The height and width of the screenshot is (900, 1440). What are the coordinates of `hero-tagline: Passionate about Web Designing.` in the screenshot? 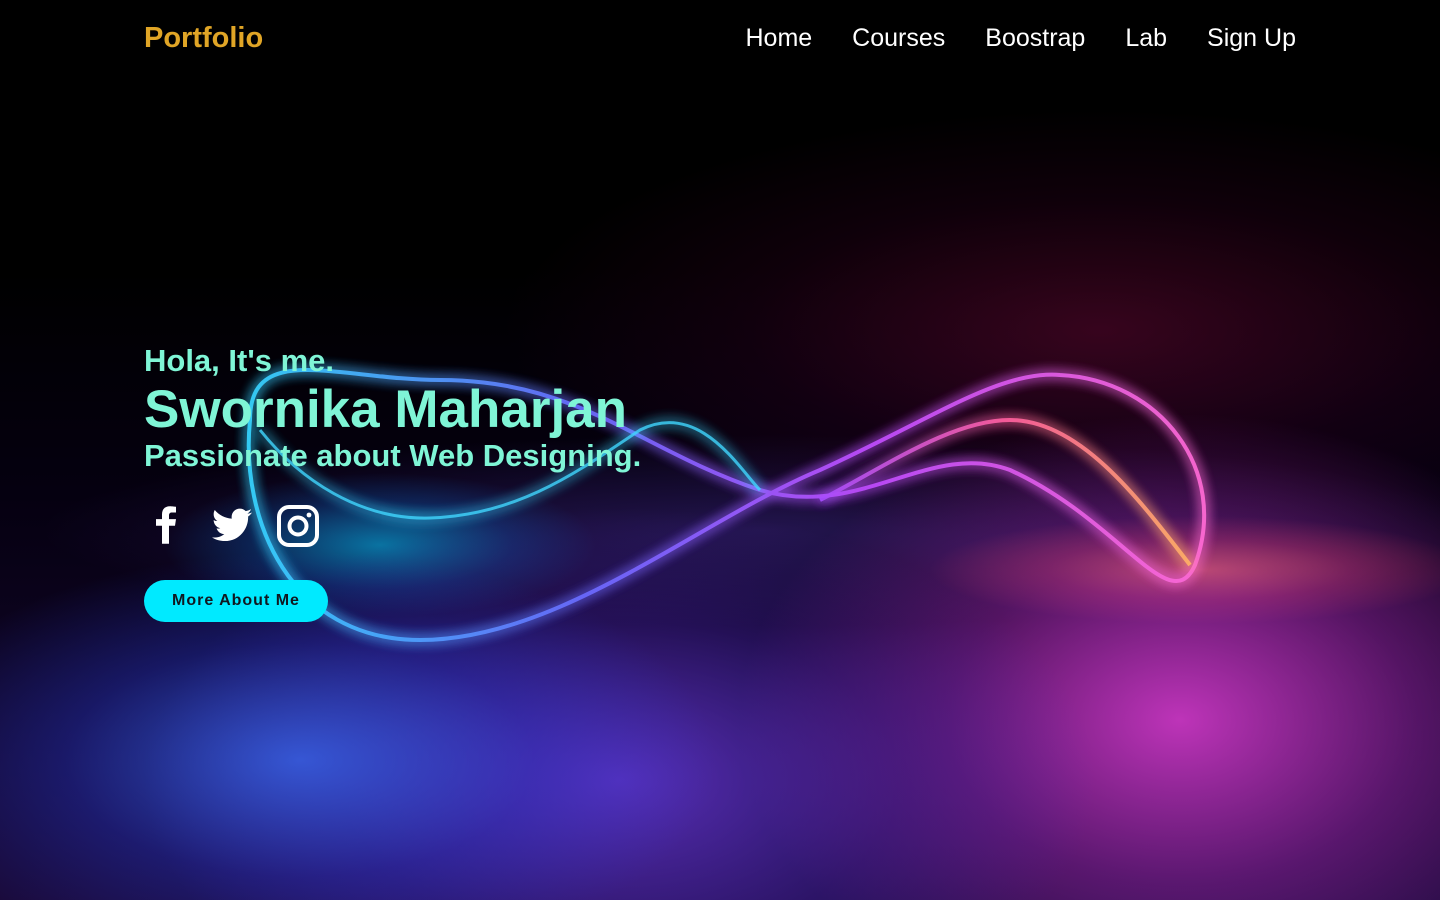 It's located at (393, 455).